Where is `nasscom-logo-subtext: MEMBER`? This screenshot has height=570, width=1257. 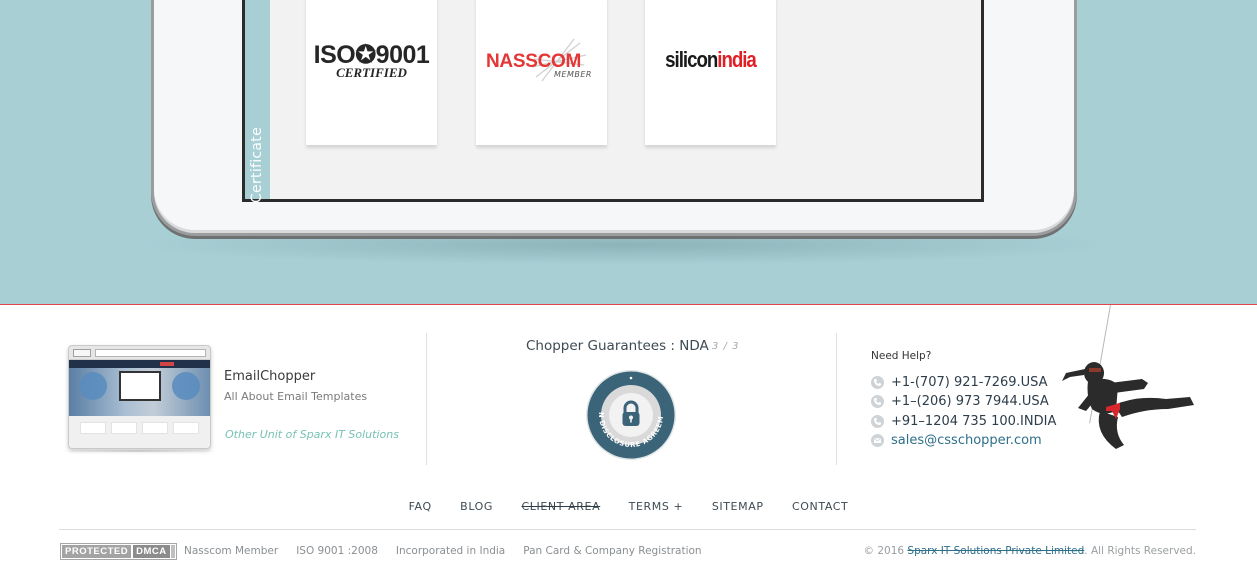
nasscom-logo-subtext: MEMBER is located at coordinates (573, 74).